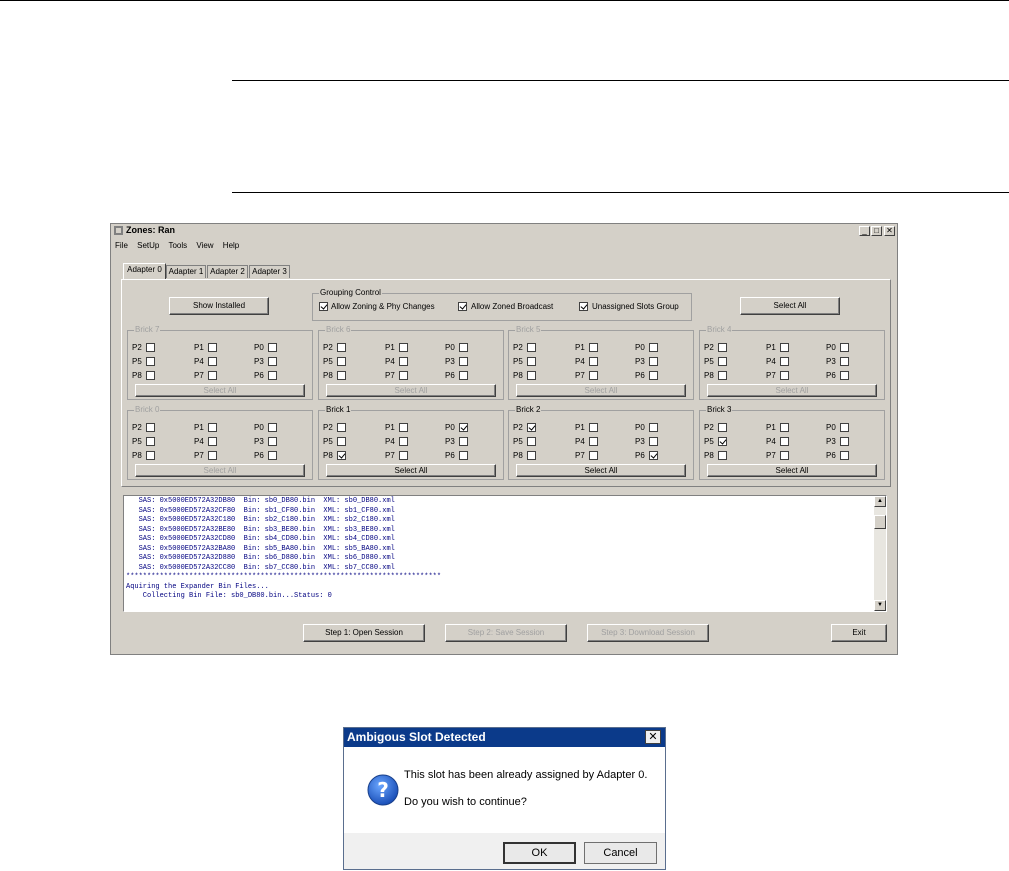 Image resolution: width=1009 pixels, height=871 pixels. Describe the element at coordinates (583, 306) in the screenshot. I see `unassigned-slots-checkbox` at that location.